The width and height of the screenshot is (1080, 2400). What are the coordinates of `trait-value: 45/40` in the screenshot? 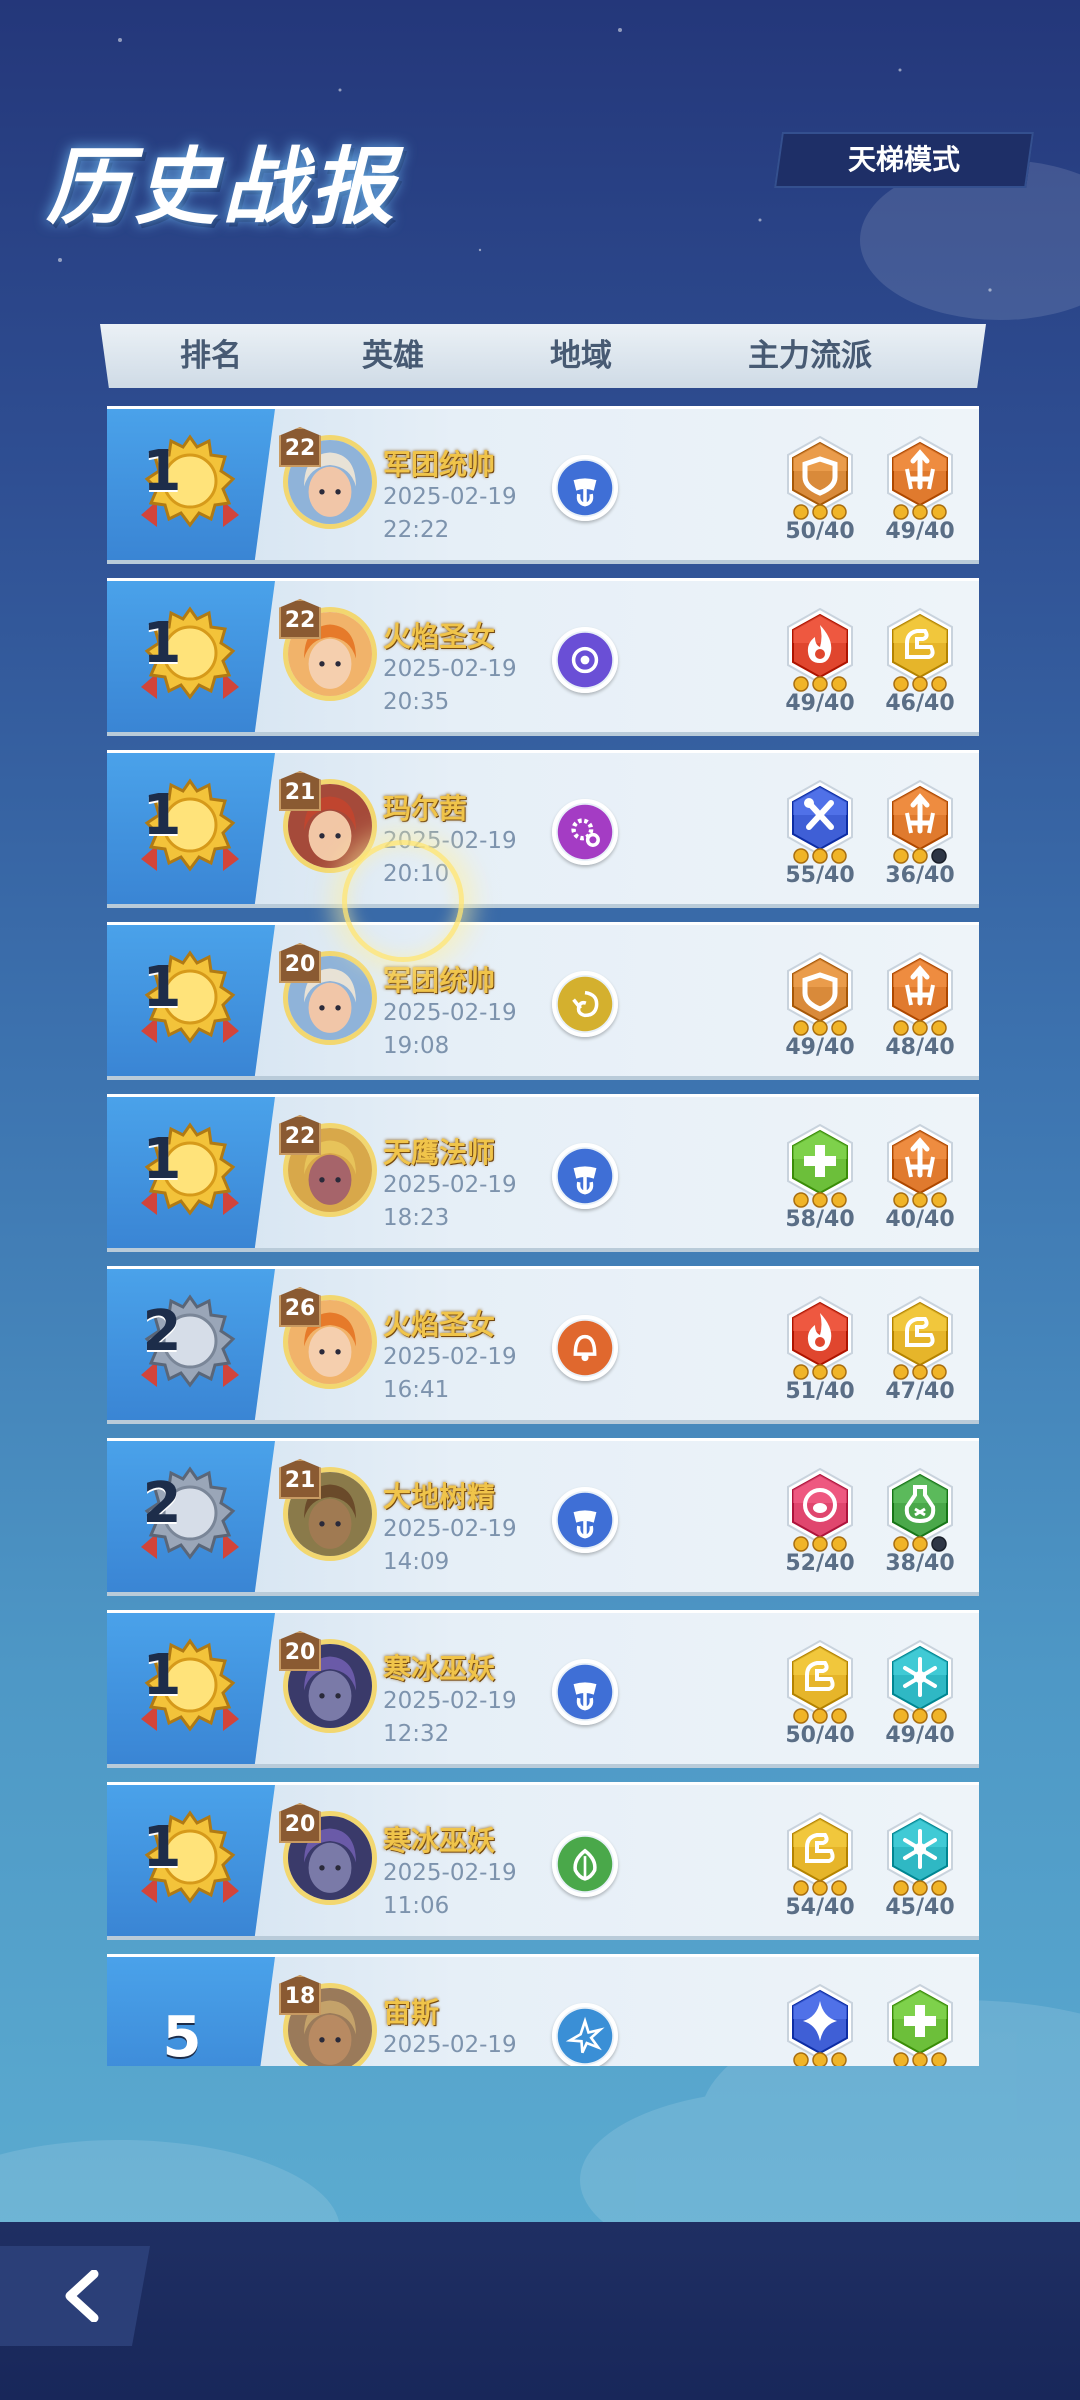 It's located at (920, 1907).